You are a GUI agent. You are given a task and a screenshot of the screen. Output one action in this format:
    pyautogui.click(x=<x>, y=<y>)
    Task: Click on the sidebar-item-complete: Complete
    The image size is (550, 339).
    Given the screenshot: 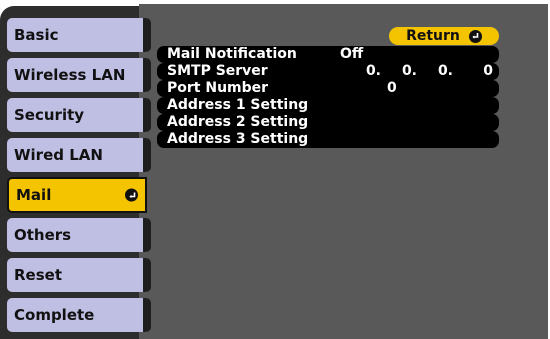 What is the action you would take?
    pyautogui.click(x=79, y=315)
    